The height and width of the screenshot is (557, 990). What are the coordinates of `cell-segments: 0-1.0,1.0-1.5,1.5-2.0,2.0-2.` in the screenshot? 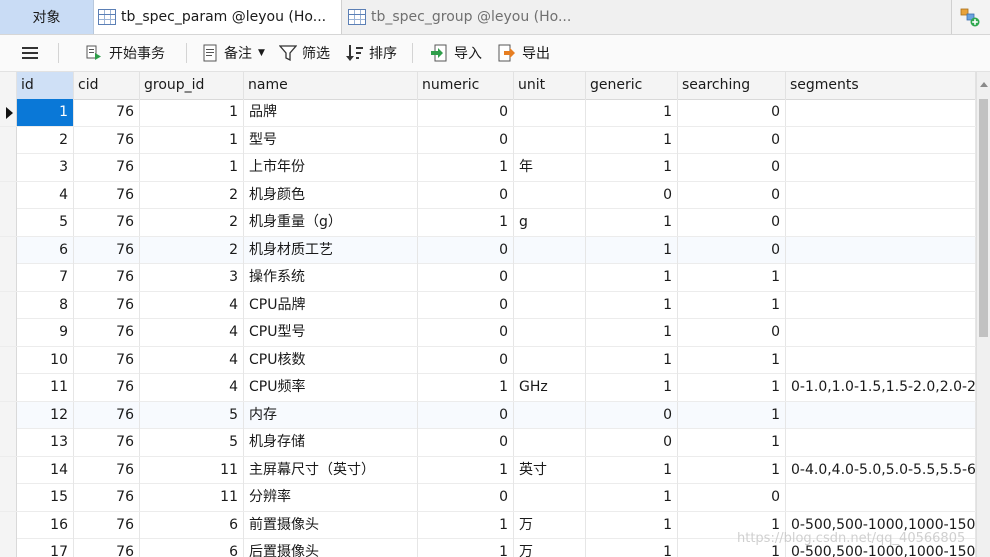 It's located at (881, 387).